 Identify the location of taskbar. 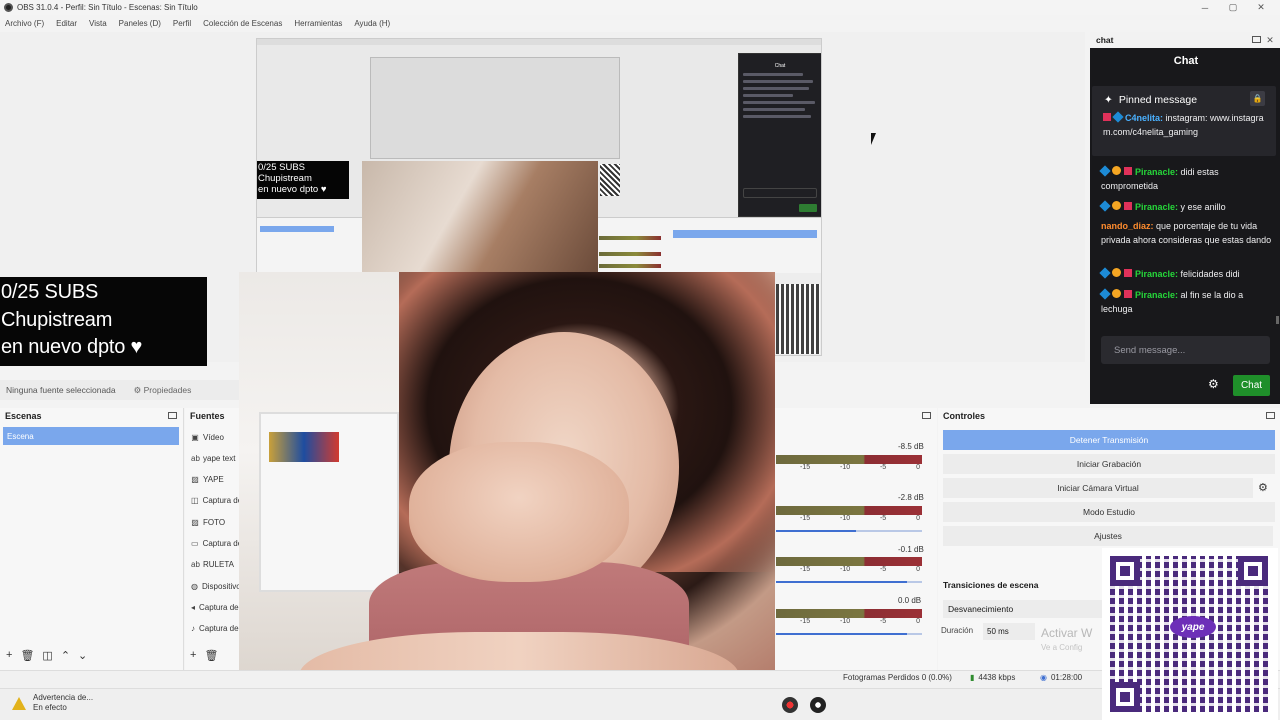
(640, 704).